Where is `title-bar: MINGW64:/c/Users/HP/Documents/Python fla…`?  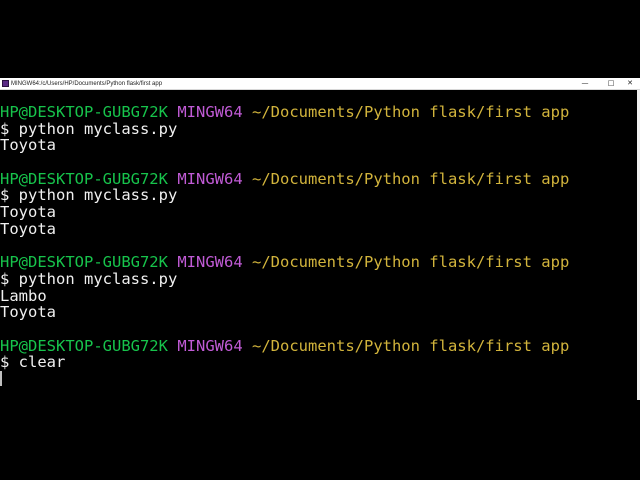 title-bar: MINGW64:/c/Users/HP/Documents/Python fla… is located at coordinates (320, 84).